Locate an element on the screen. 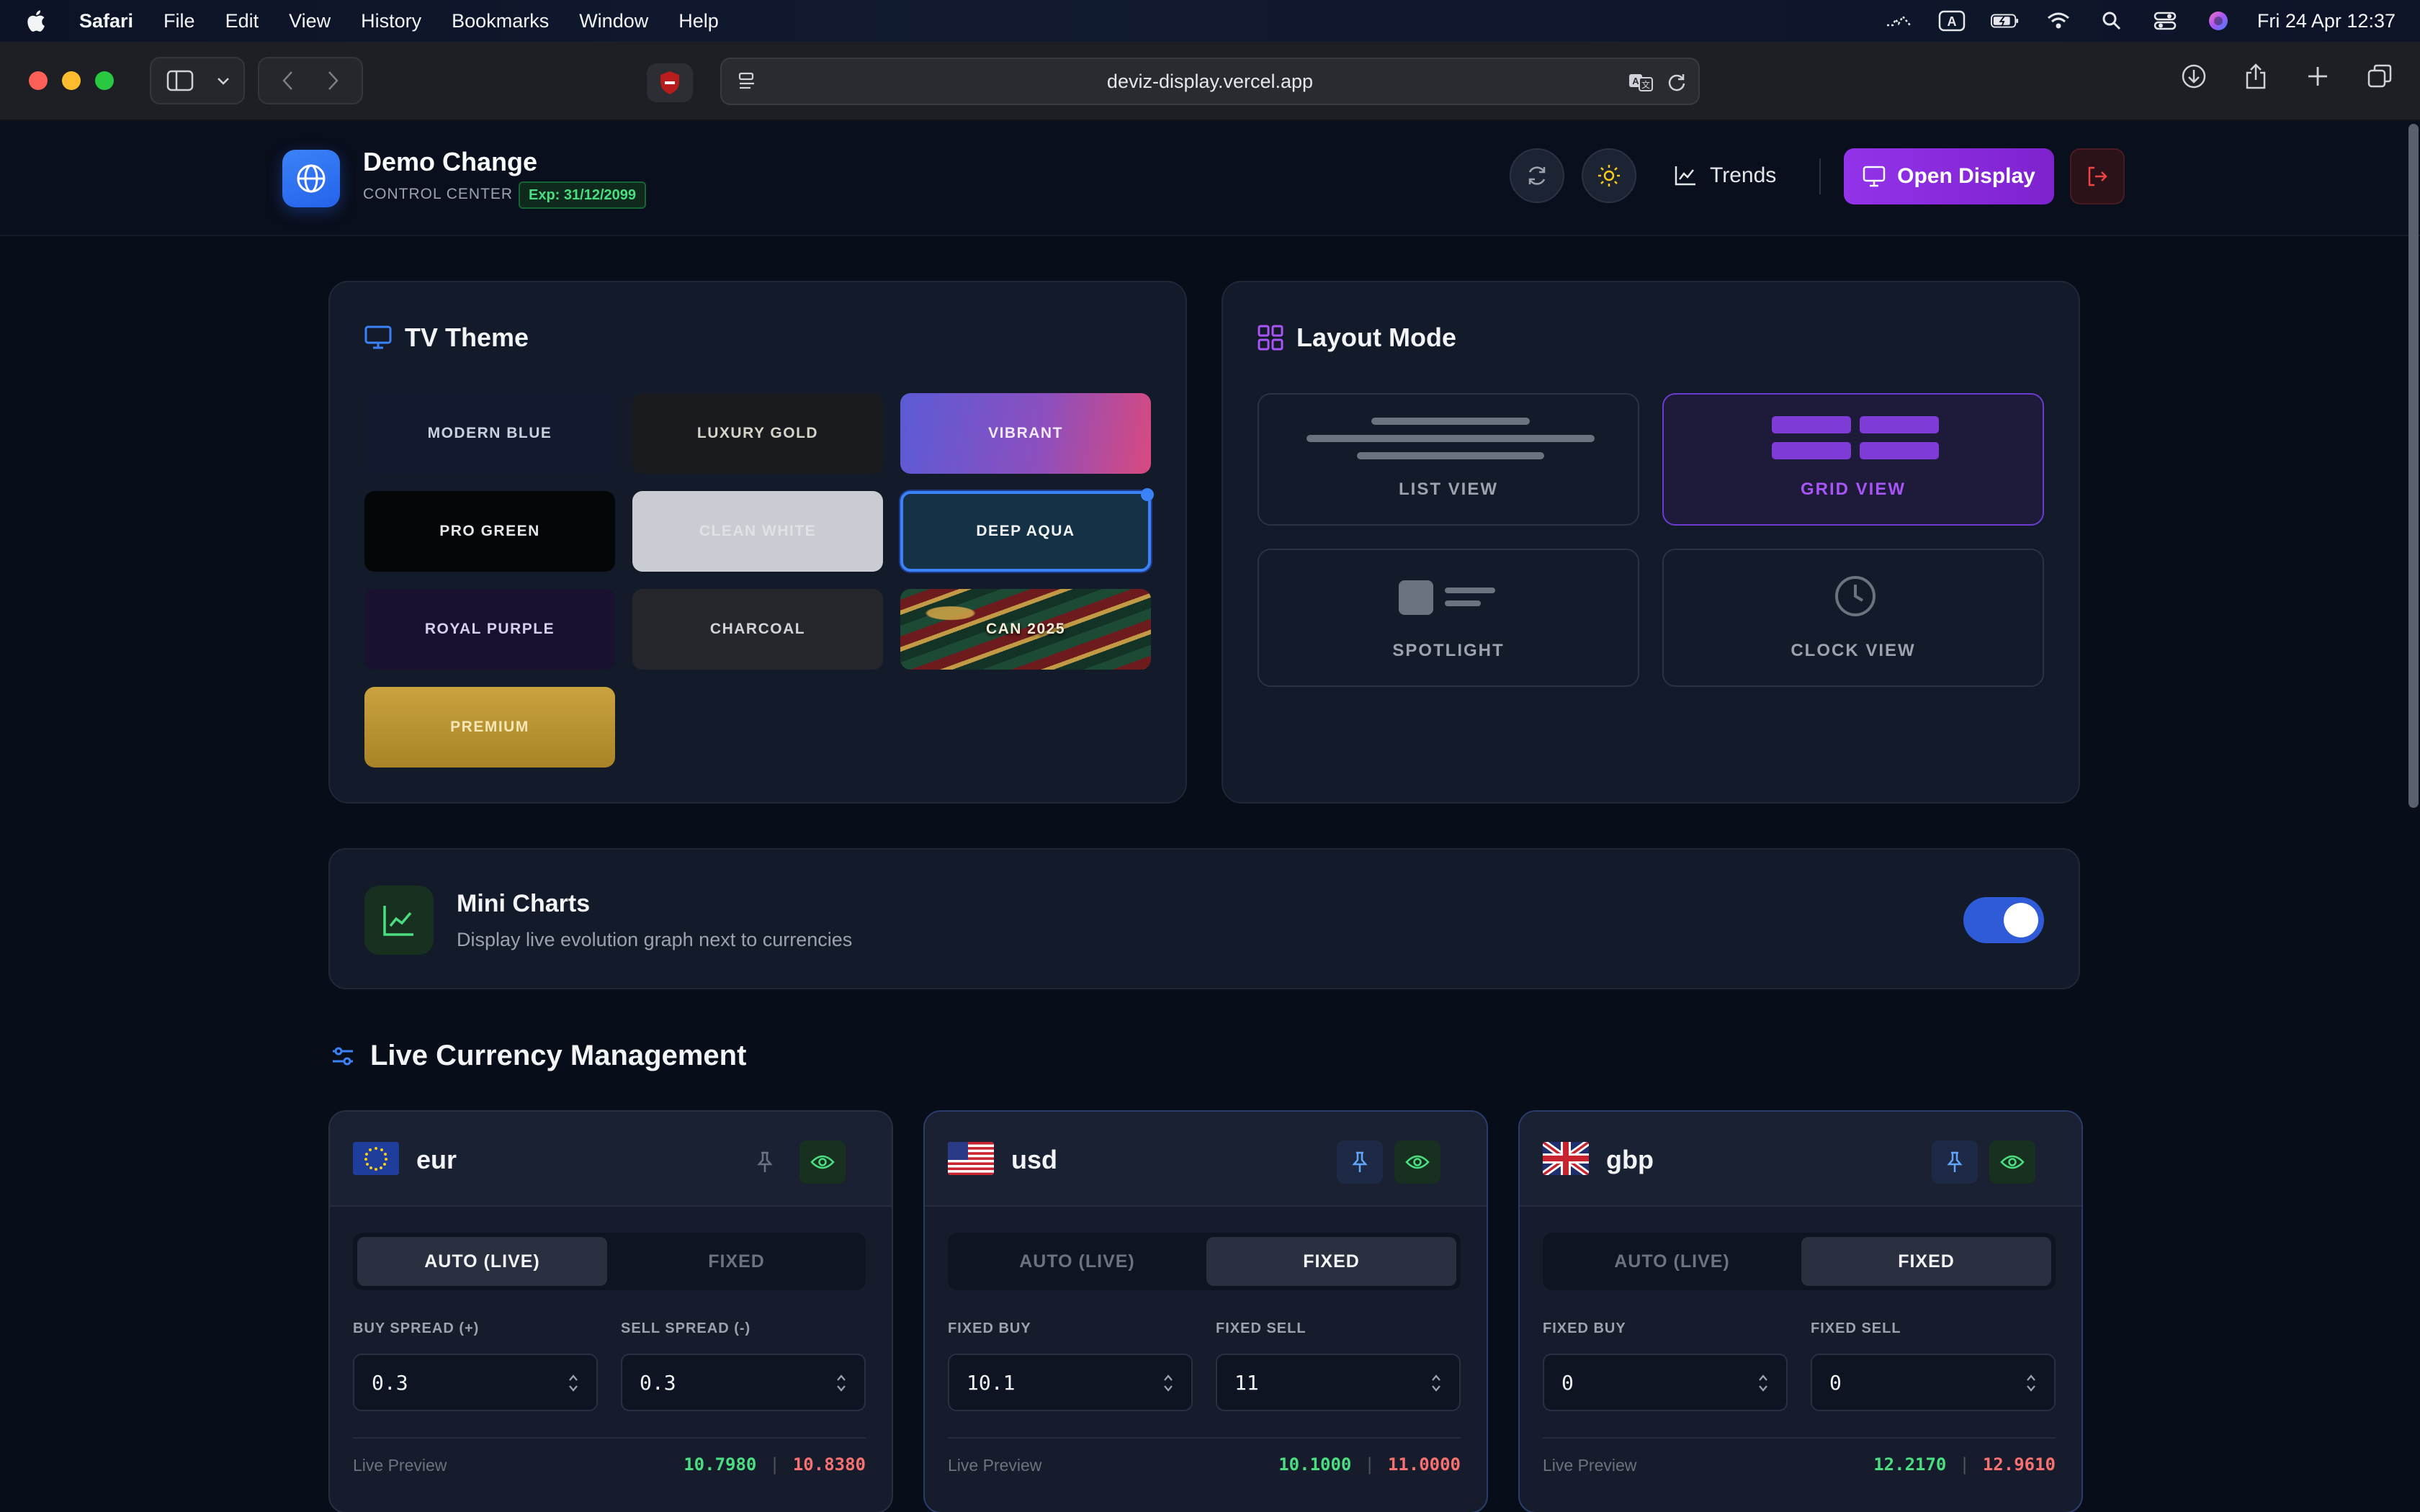 This screenshot has height=1512, width=2420. menu-bookmarks: Bookmarks is located at coordinates (500, 21).